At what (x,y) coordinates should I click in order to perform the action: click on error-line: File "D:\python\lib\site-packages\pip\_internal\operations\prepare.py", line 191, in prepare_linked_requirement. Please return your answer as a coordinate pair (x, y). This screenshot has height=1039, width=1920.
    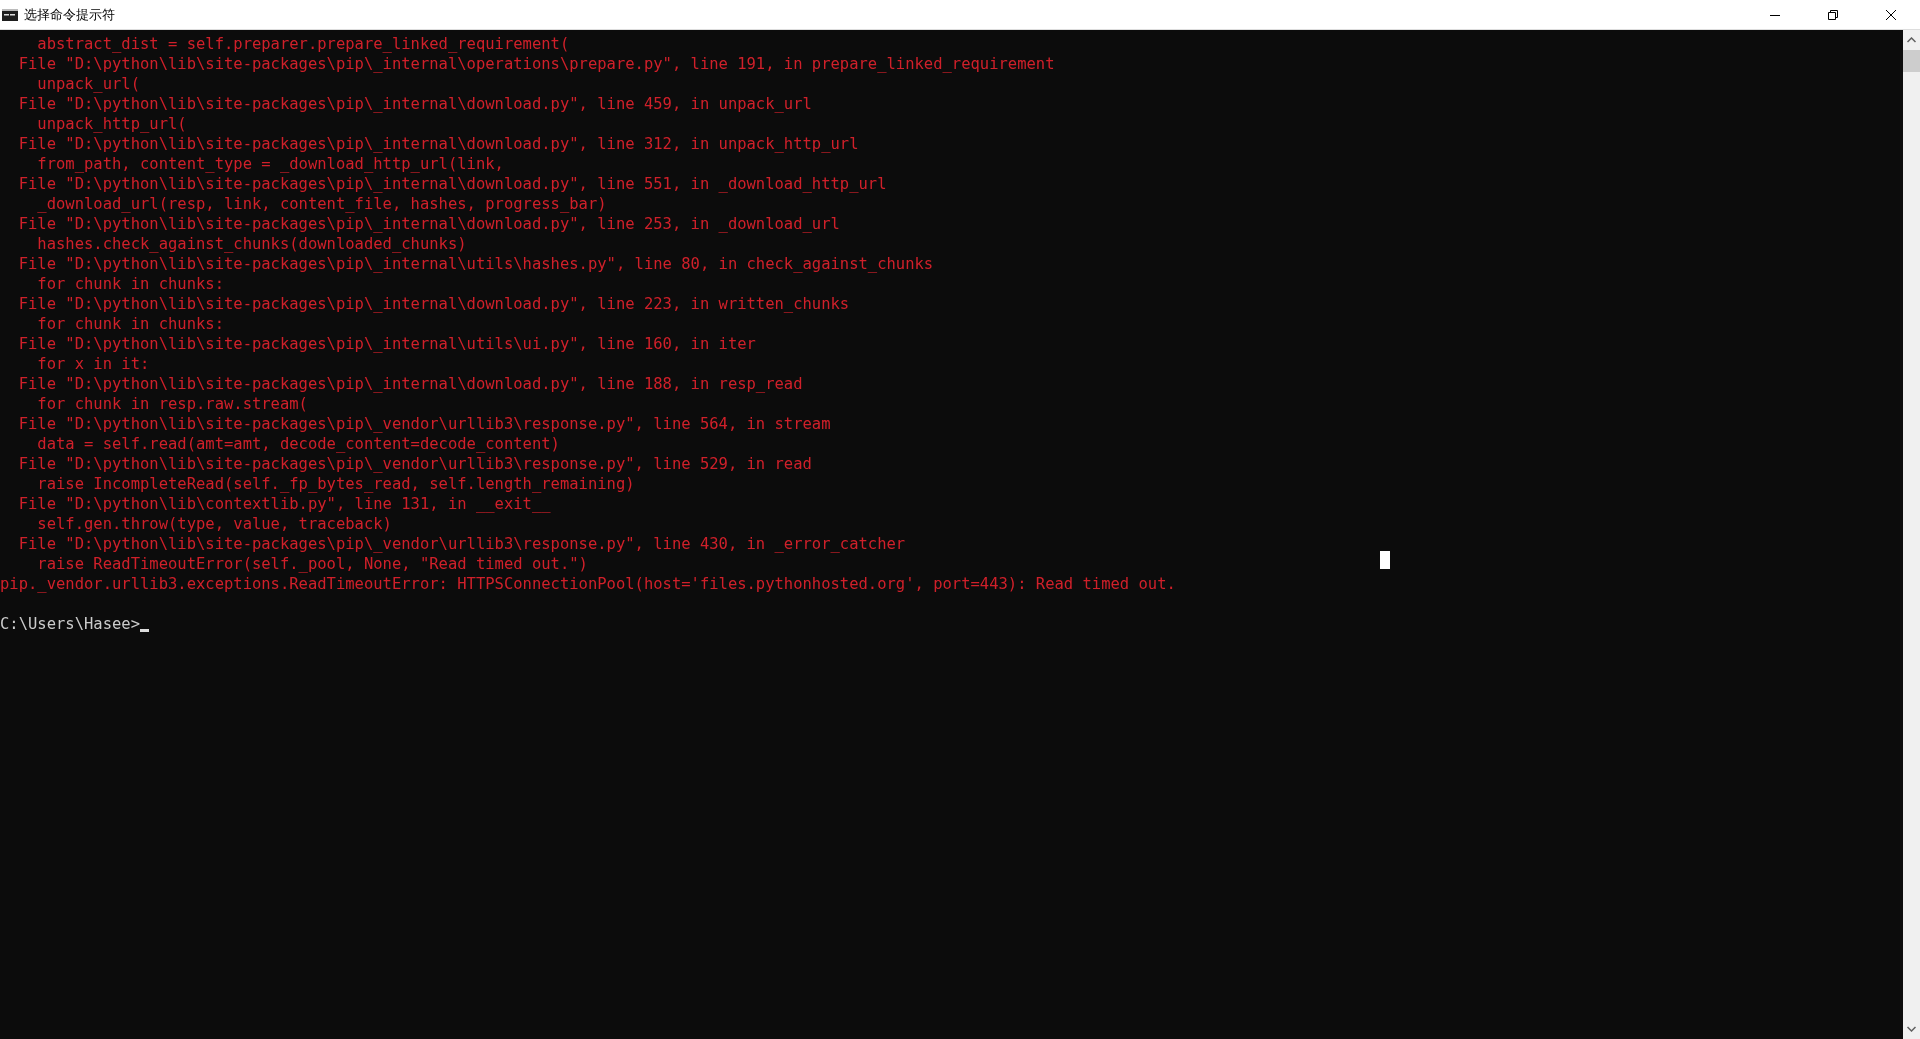
    Looking at the image, I should click on (536, 64).